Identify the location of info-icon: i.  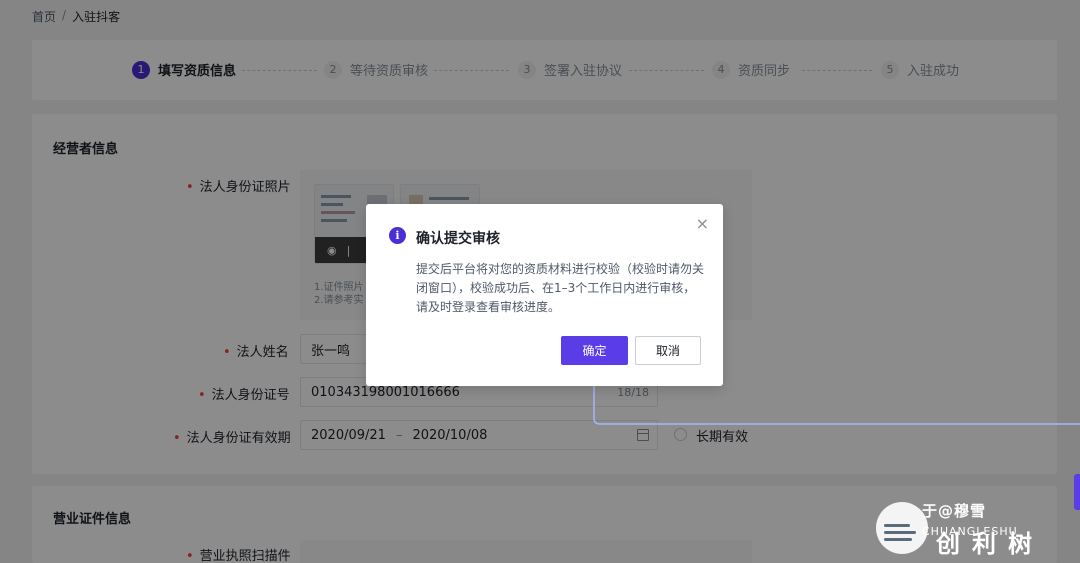
(397, 235).